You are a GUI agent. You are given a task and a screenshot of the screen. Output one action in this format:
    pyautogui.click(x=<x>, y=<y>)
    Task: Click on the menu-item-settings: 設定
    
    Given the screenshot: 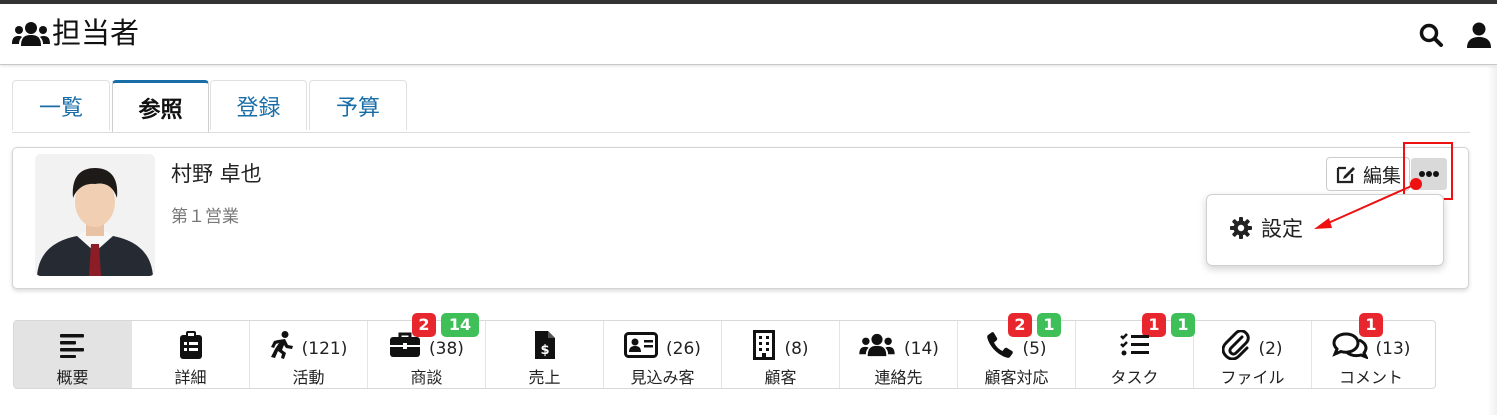 What is the action you would take?
    pyautogui.click(x=1266, y=228)
    